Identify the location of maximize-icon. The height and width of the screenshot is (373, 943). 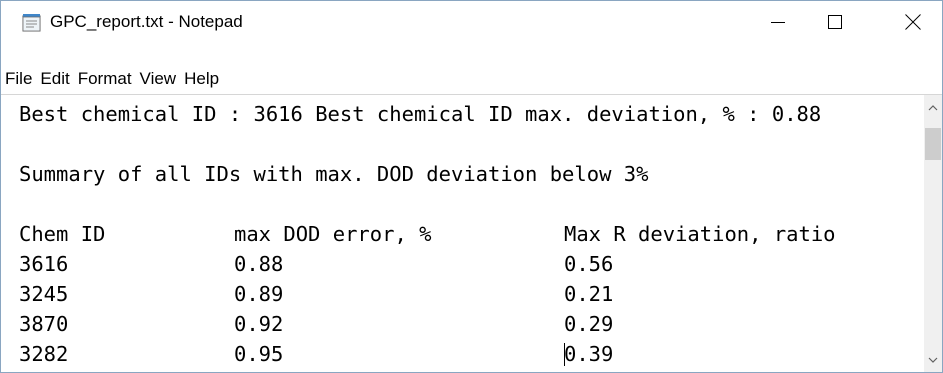
(835, 22).